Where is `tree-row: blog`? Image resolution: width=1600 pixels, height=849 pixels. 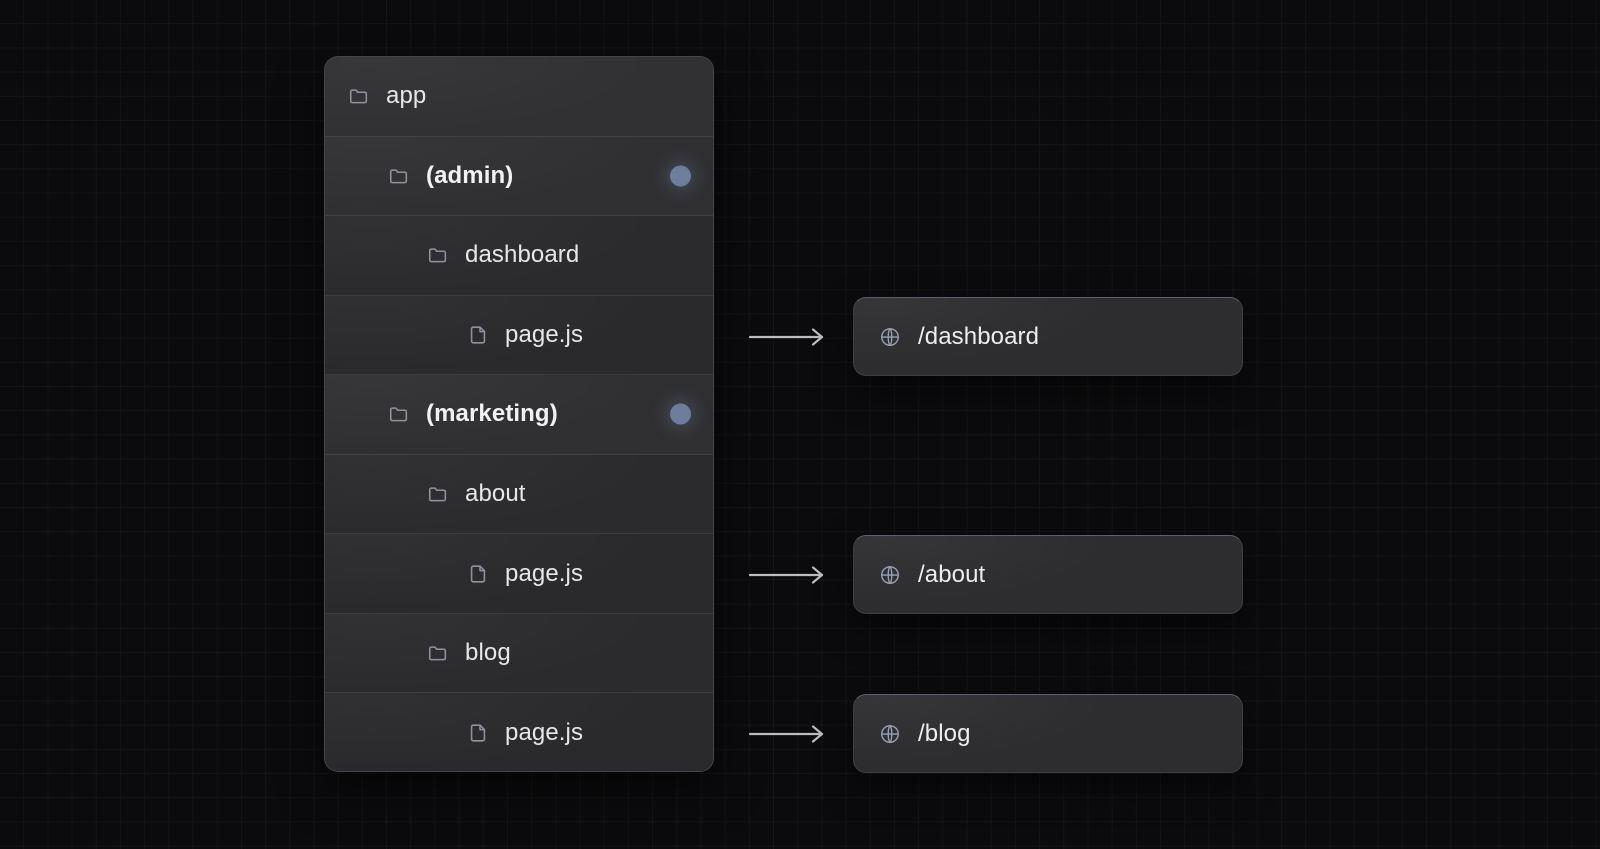 tree-row: blog is located at coordinates (519, 653).